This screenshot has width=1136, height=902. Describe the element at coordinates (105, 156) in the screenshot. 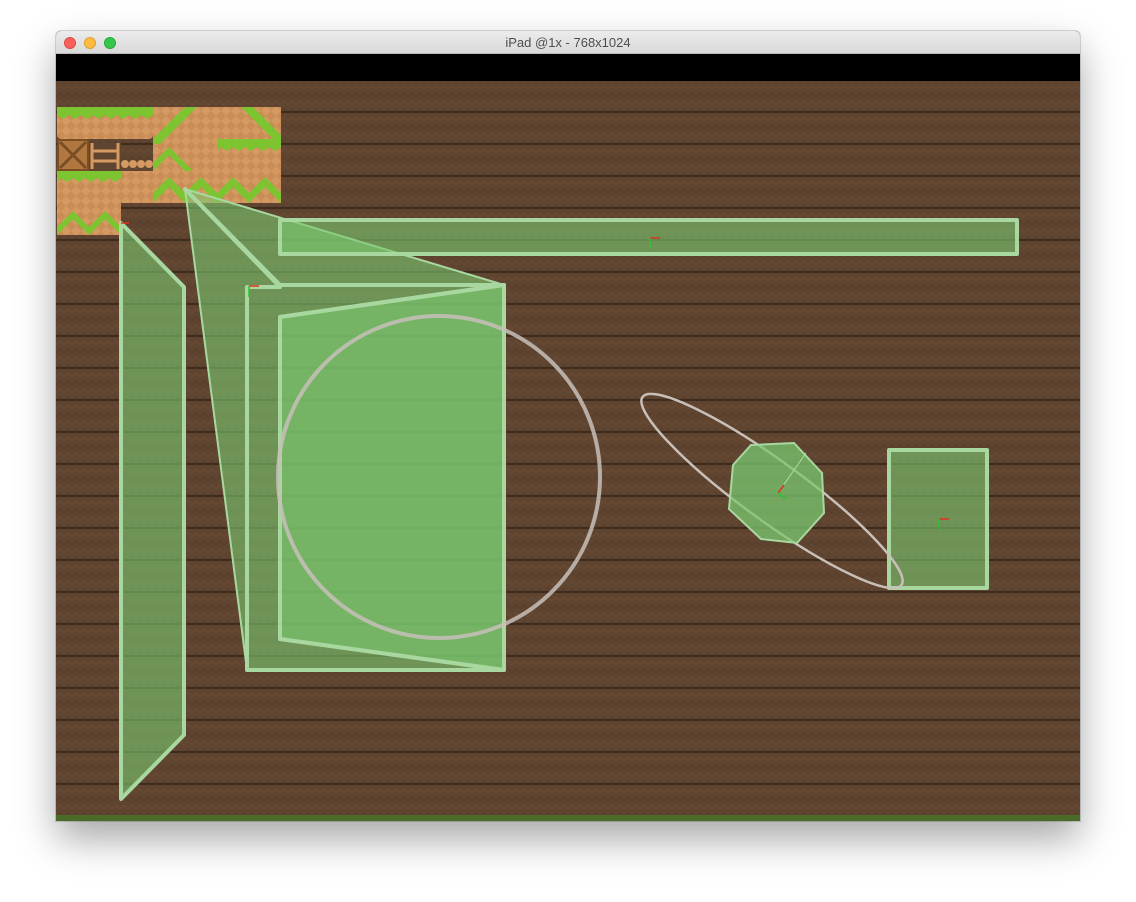

I see `ladder-tile` at that location.